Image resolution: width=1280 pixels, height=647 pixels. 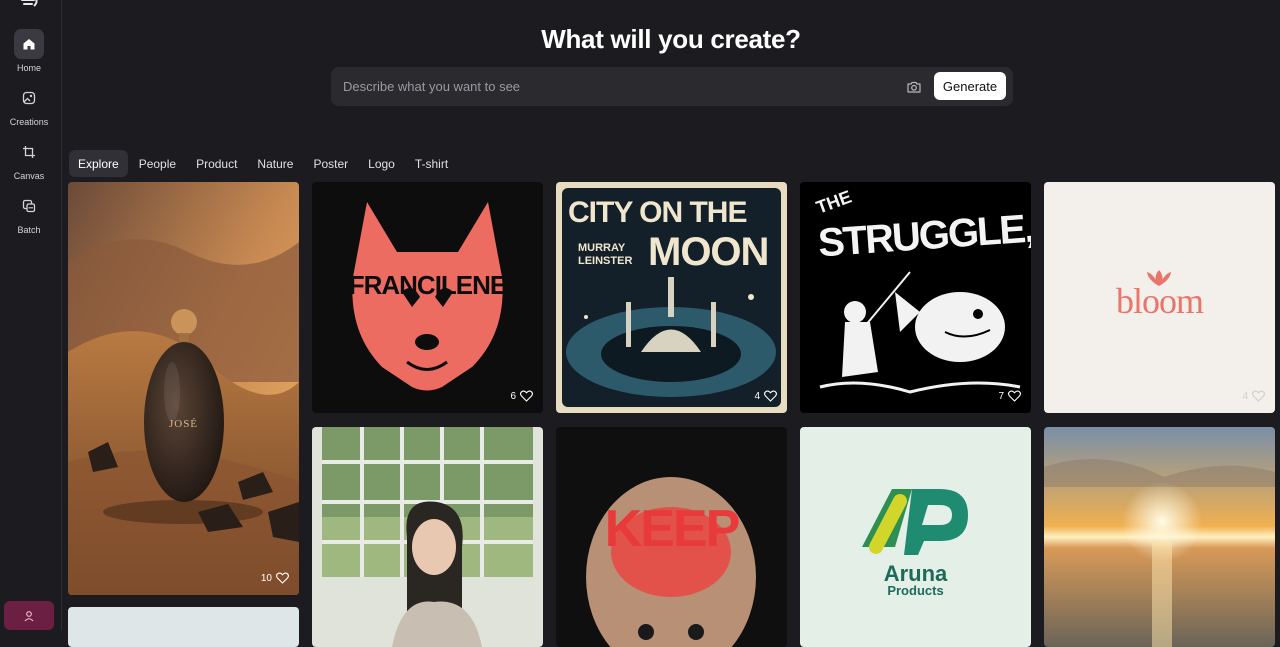 What do you see at coordinates (671, 39) in the screenshot?
I see `page-title: What will you create?` at bounding box center [671, 39].